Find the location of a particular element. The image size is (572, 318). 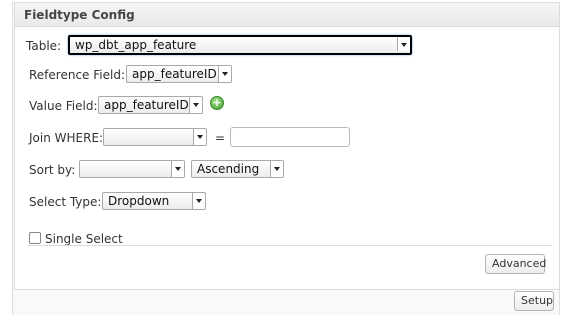

join-where-label: Join WHERE: is located at coordinates (66, 138).